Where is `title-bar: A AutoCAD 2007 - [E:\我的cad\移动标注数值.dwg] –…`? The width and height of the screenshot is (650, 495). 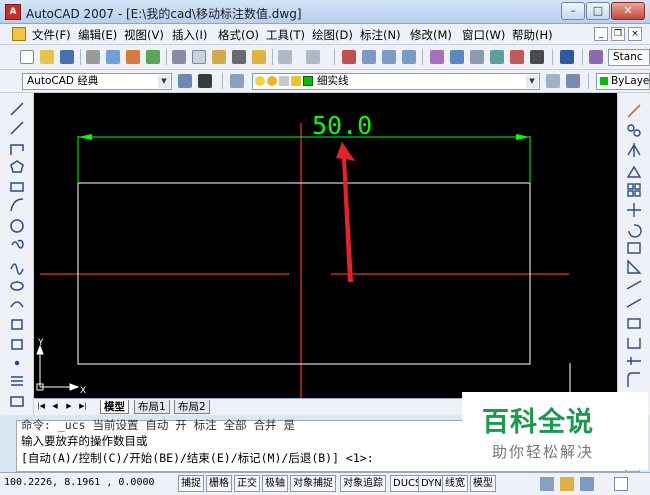
title-bar: A AutoCAD 2007 - [E:\我的cad\移动标注数值.dwg] –… is located at coordinates (325, 12).